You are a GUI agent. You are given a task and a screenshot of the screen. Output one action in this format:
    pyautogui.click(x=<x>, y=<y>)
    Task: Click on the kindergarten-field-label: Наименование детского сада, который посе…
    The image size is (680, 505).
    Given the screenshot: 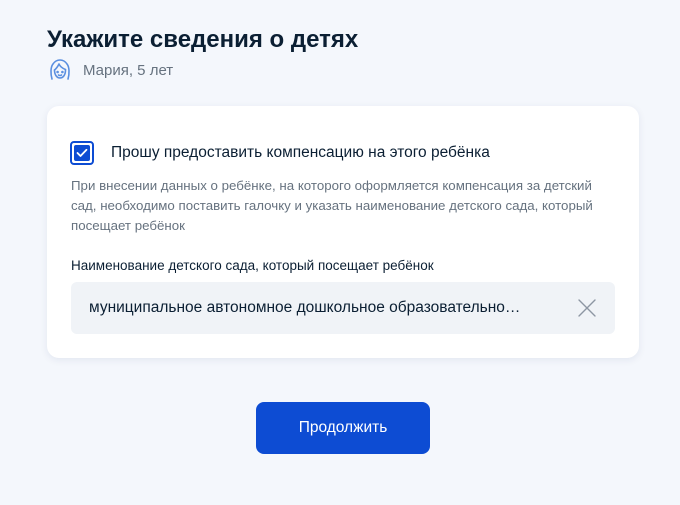 What is the action you would take?
    pyautogui.click(x=252, y=265)
    